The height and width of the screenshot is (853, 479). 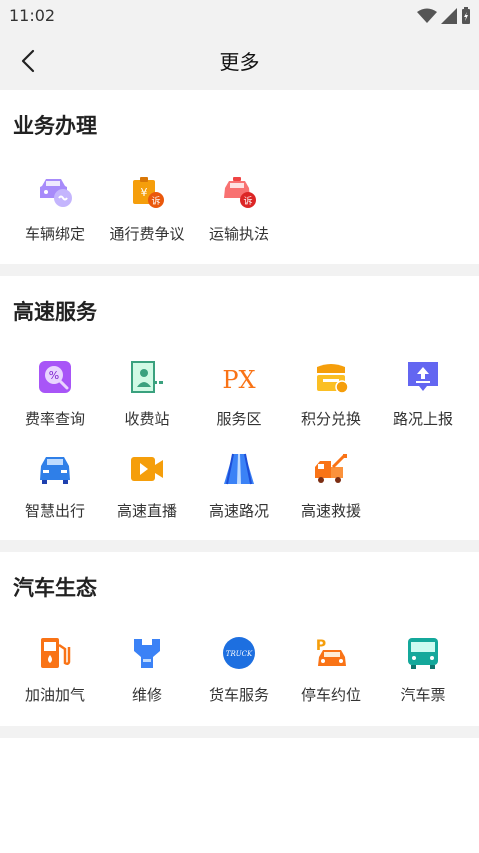 I want to click on highway-road-icon, so click(x=239, y=469).